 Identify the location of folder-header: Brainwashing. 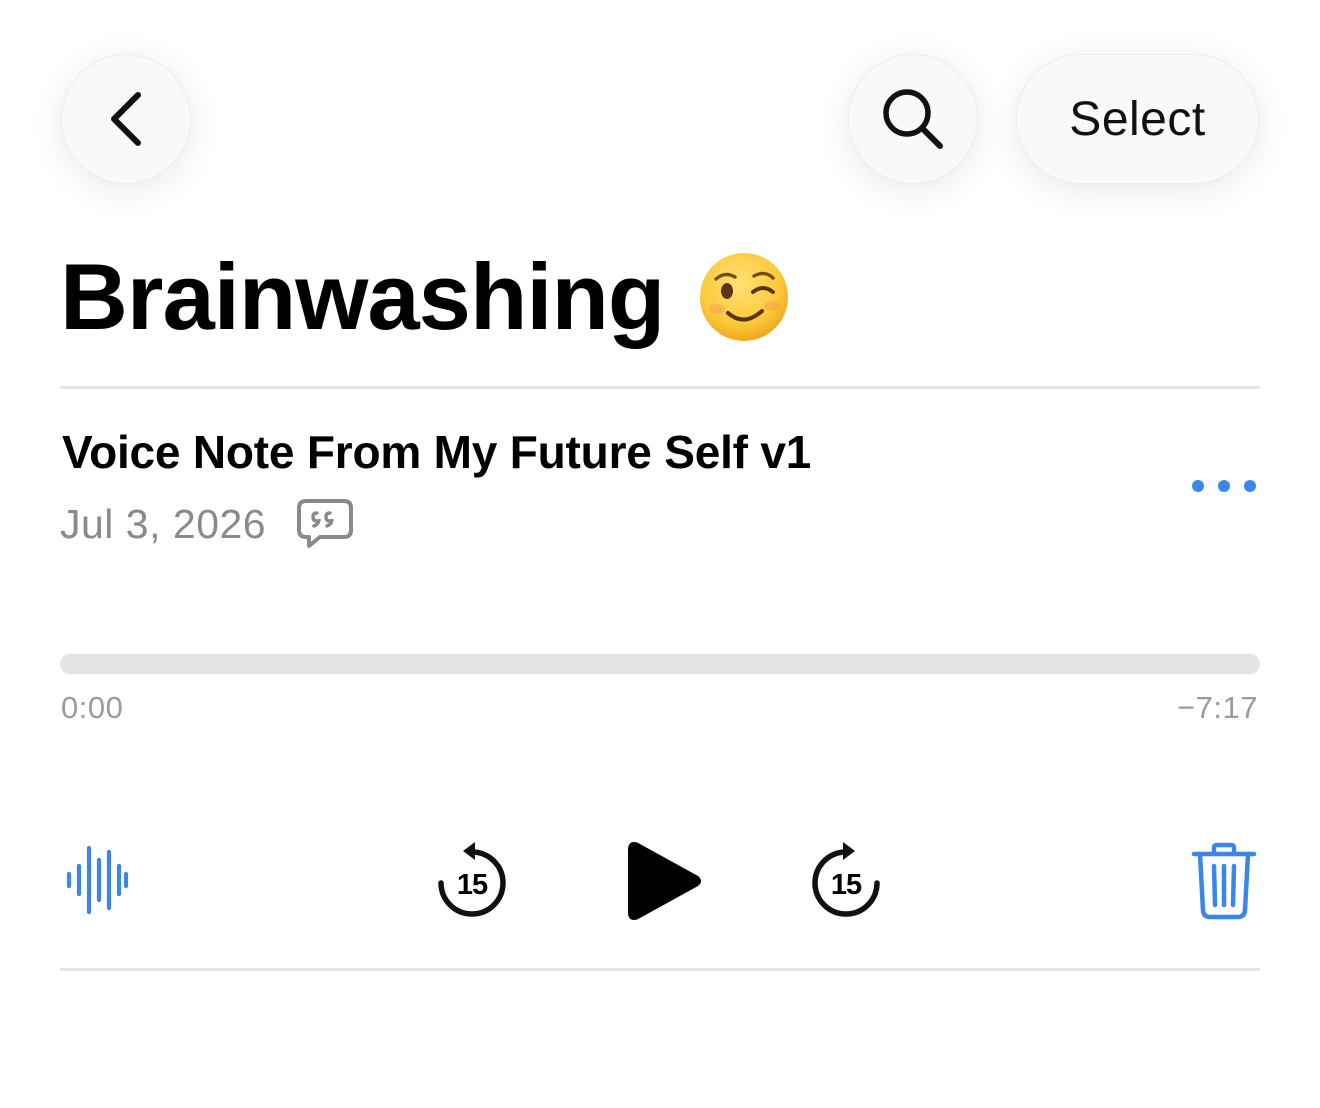
(425, 297).